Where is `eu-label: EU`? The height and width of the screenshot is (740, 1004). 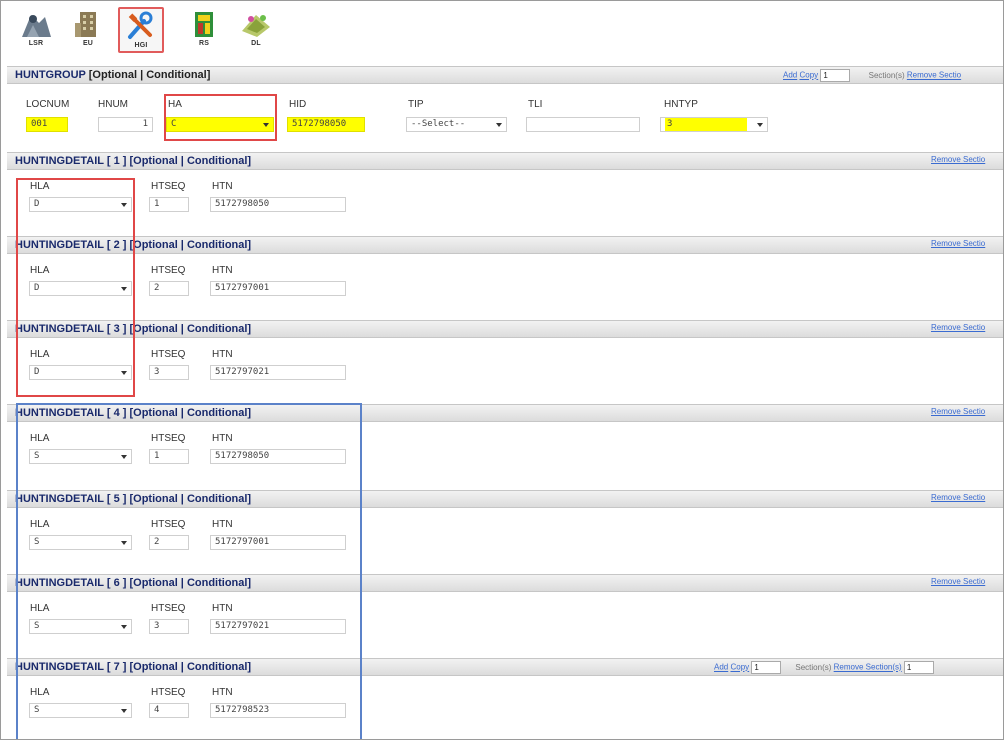
eu-label: EU is located at coordinates (88, 43).